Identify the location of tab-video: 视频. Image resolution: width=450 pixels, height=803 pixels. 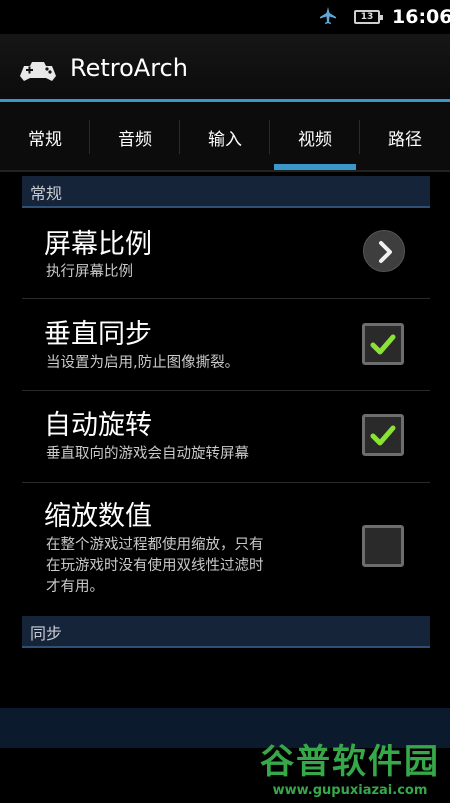
(315, 137).